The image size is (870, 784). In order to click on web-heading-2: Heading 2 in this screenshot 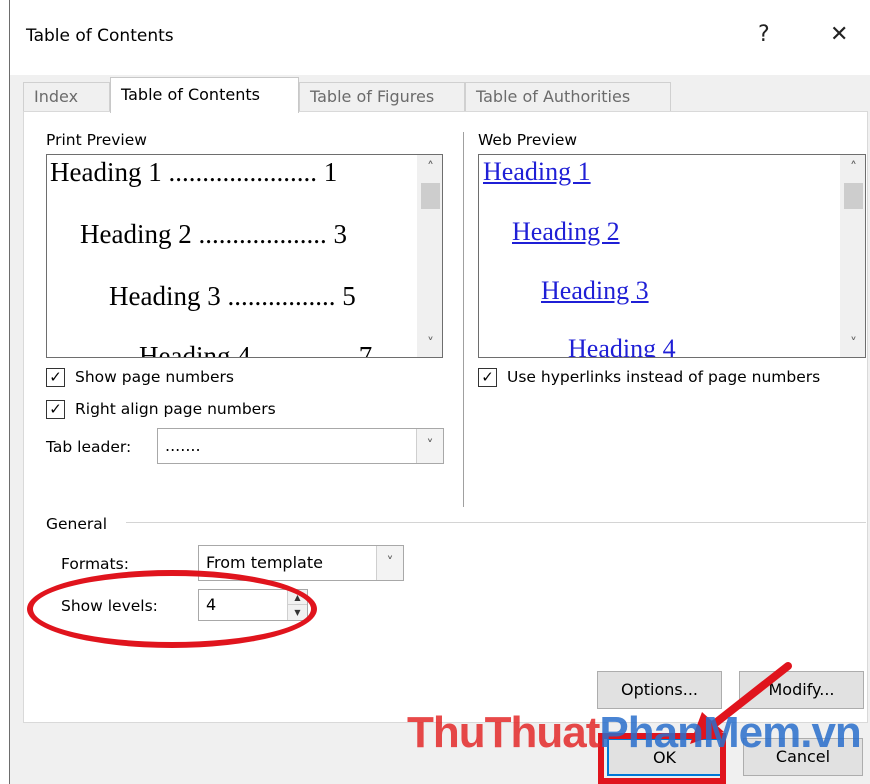, I will do `click(566, 232)`.